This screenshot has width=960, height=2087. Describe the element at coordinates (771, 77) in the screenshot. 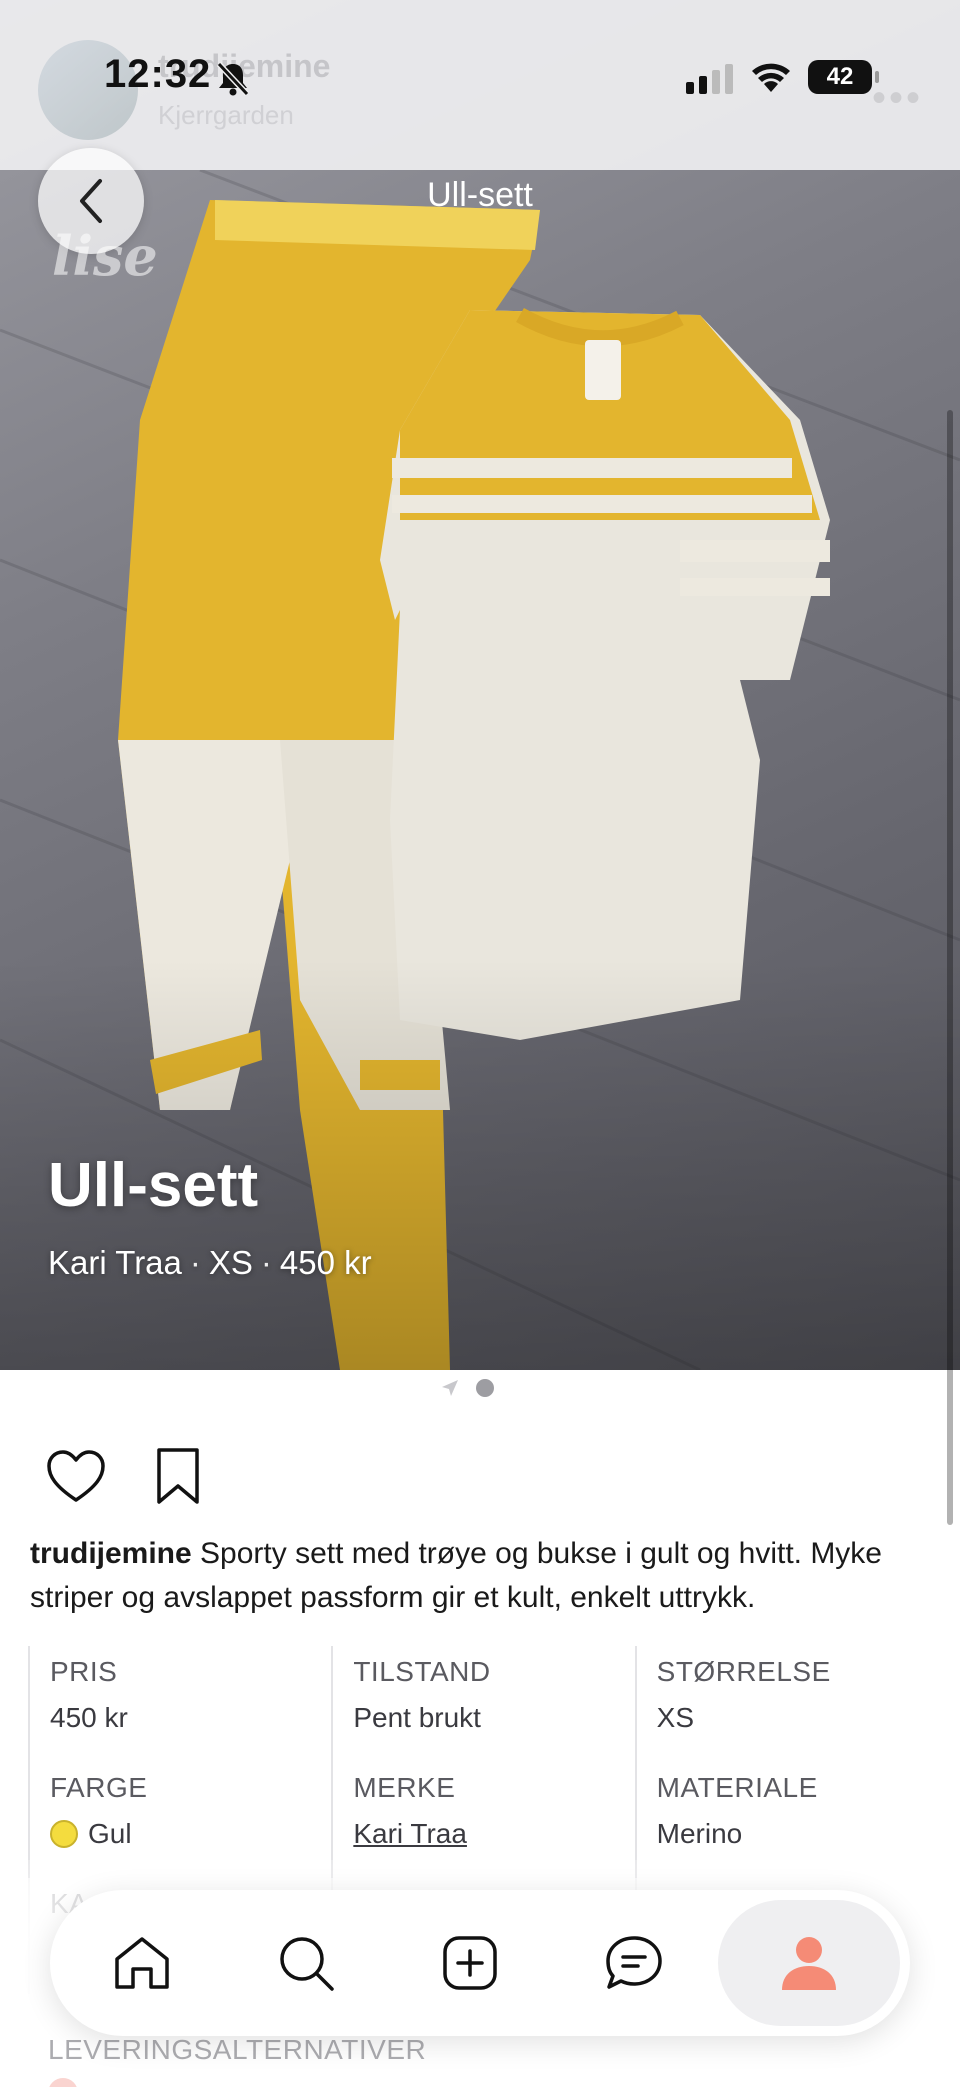

I see `wifi-icon` at that location.